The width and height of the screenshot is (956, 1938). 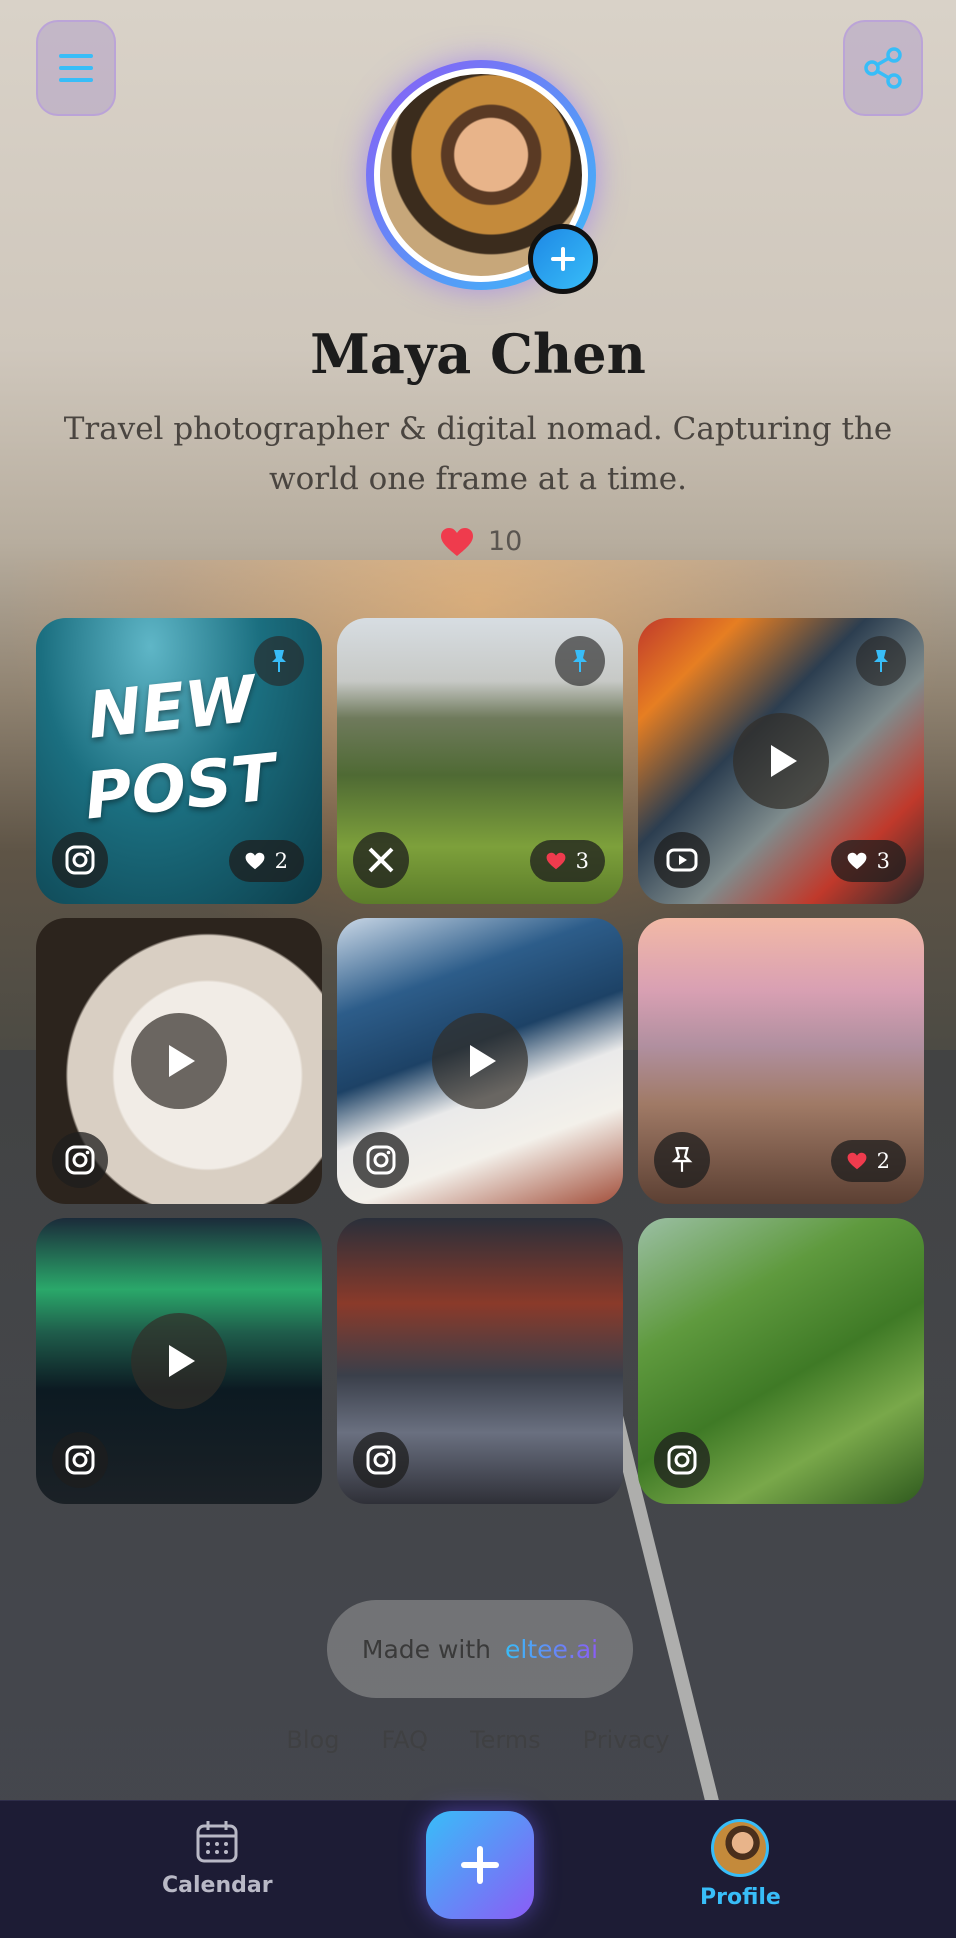 What do you see at coordinates (478, 354) in the screenshot?
I see `profile-name: Maya Chen` at bounding box center [478, 354].